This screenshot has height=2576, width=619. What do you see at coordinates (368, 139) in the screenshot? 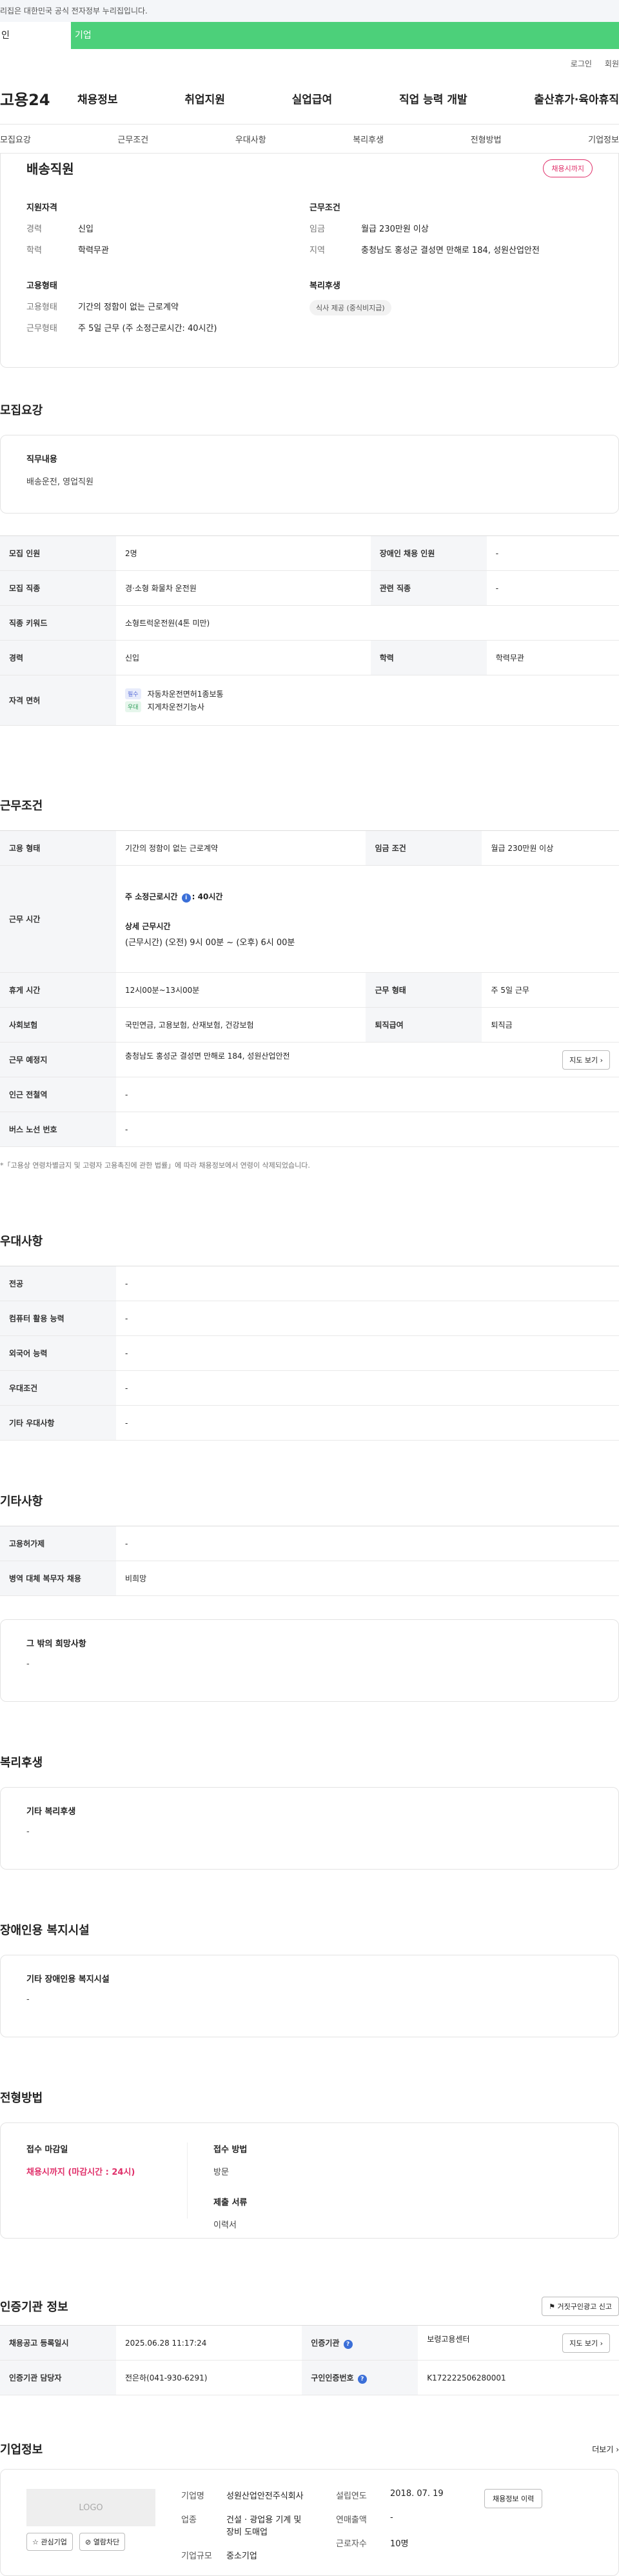
I see `subnav-welfare: 복리후생` at bounding box center [368, 139].